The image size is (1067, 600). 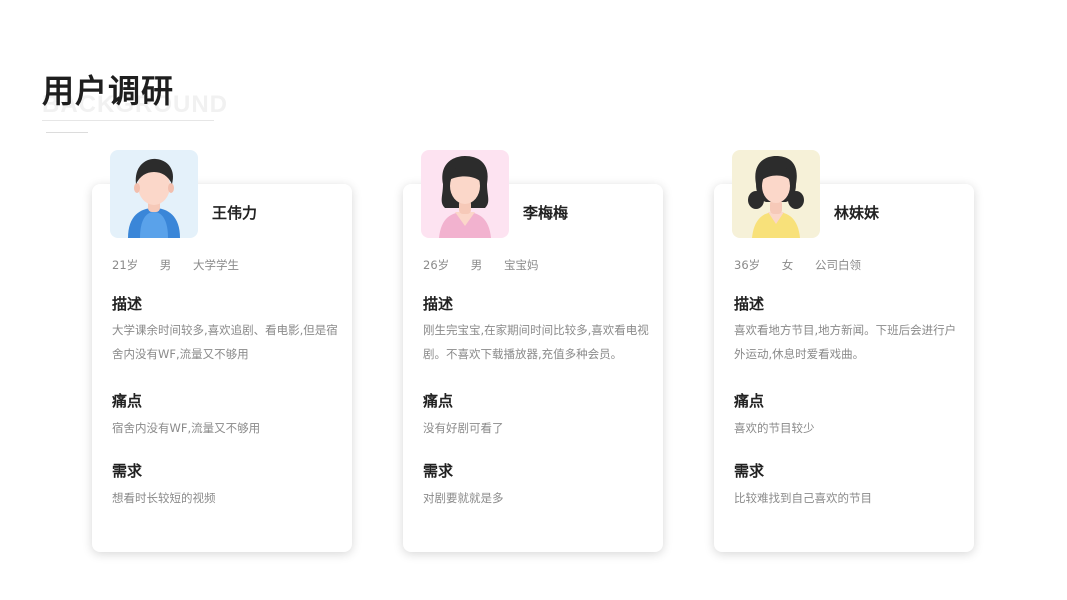 I want to click on pain-points-text: 喜欢的节目较少, so click(x=774, y=428).